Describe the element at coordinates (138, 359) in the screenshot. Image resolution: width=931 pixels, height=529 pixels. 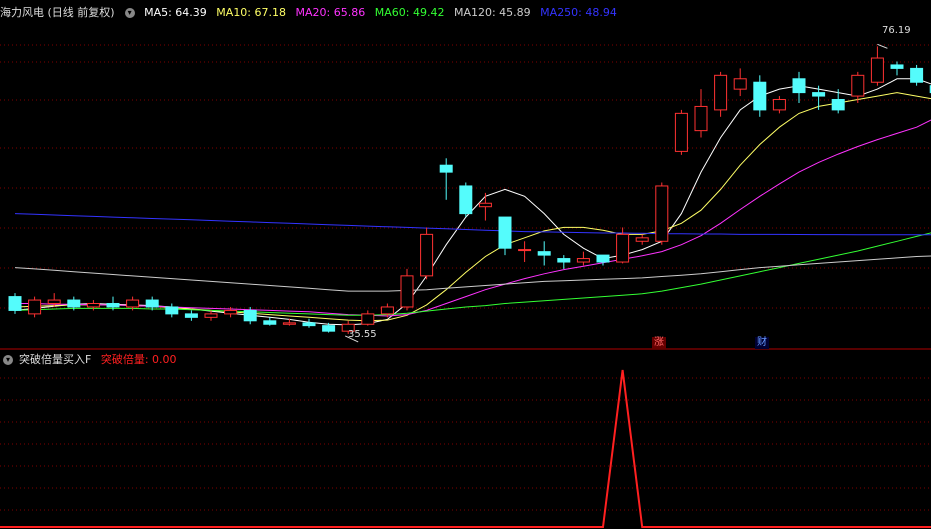
I see `sub-value-label: 突破倍量: 0.00` at that location.